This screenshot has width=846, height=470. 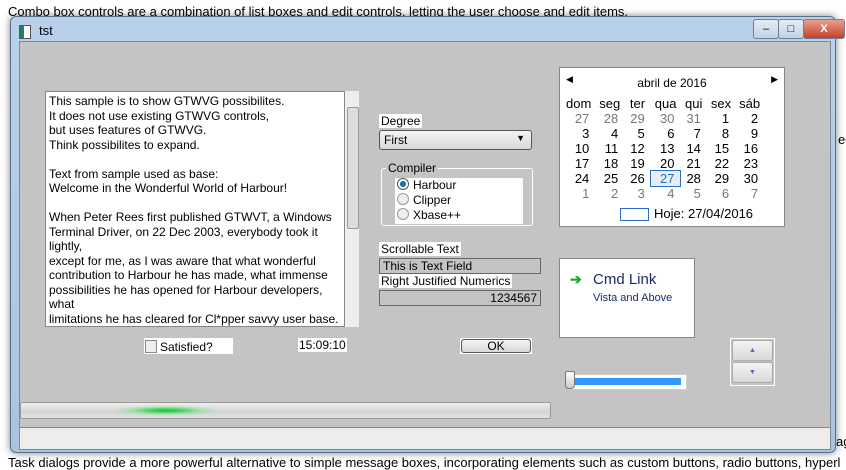 What do you see at coordinates (446, 281) in the screenshot?
I see `numerics-label: Right Justified Numerics` at bounding box center [446, 281].